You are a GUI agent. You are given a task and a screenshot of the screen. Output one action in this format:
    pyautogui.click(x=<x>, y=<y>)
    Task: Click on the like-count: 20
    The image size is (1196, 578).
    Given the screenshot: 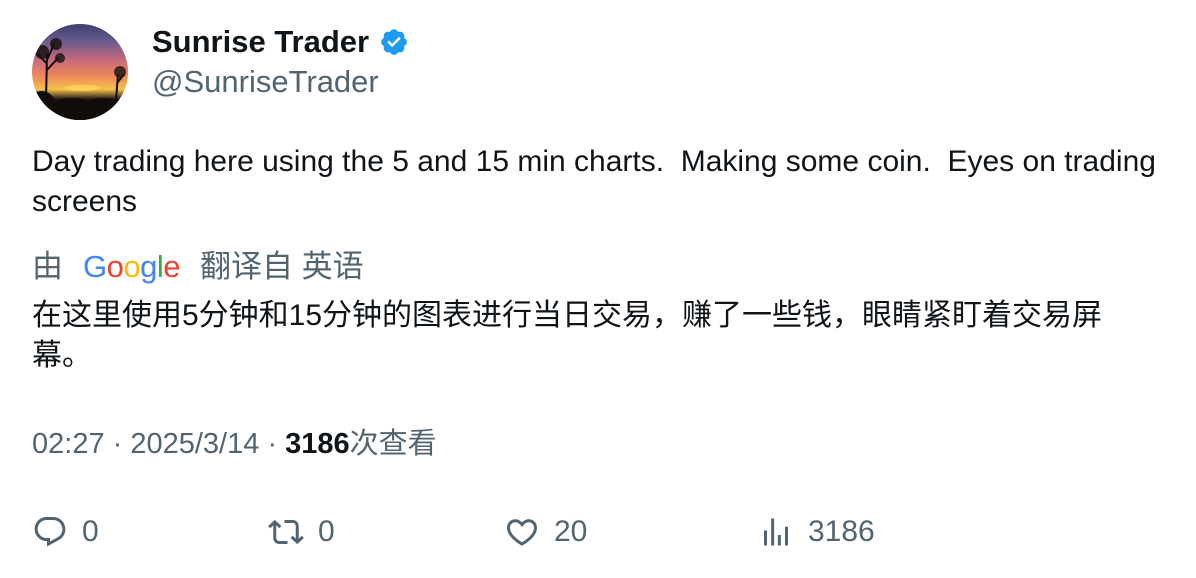 What is the action you would take?
    pyautogui.click(x=571, y=531)
    